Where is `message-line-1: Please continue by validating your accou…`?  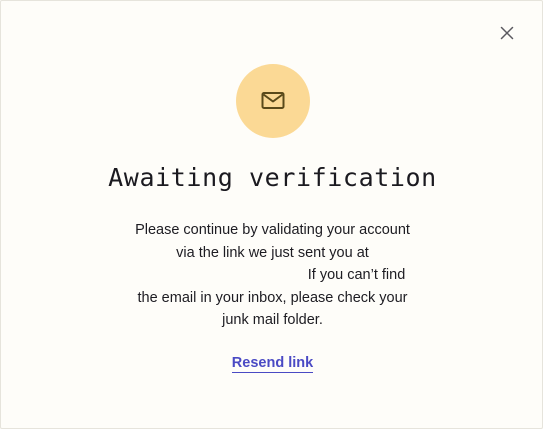
message-line-1: Please continue by validating your accou… is located at coordinates (272, 230).